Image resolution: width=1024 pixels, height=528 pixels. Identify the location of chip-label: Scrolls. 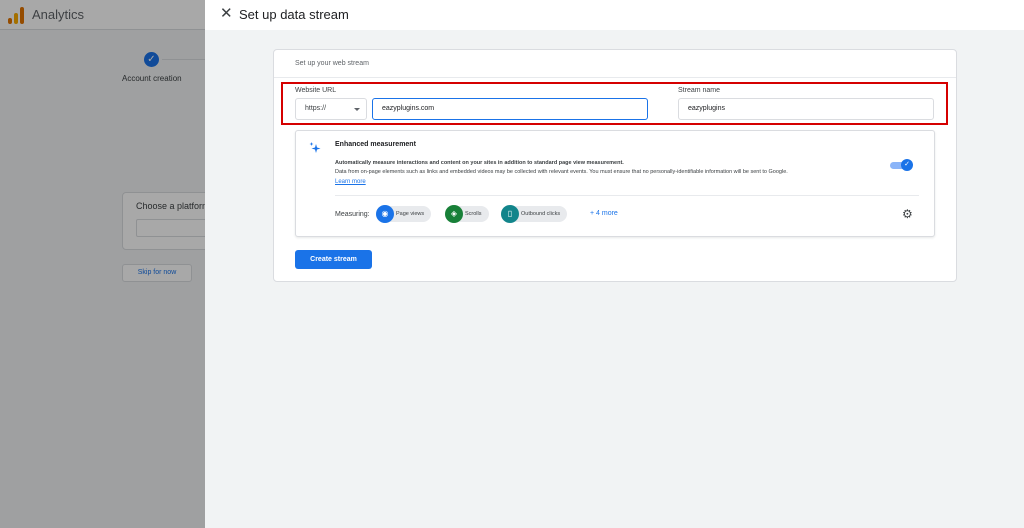
(473, 214).